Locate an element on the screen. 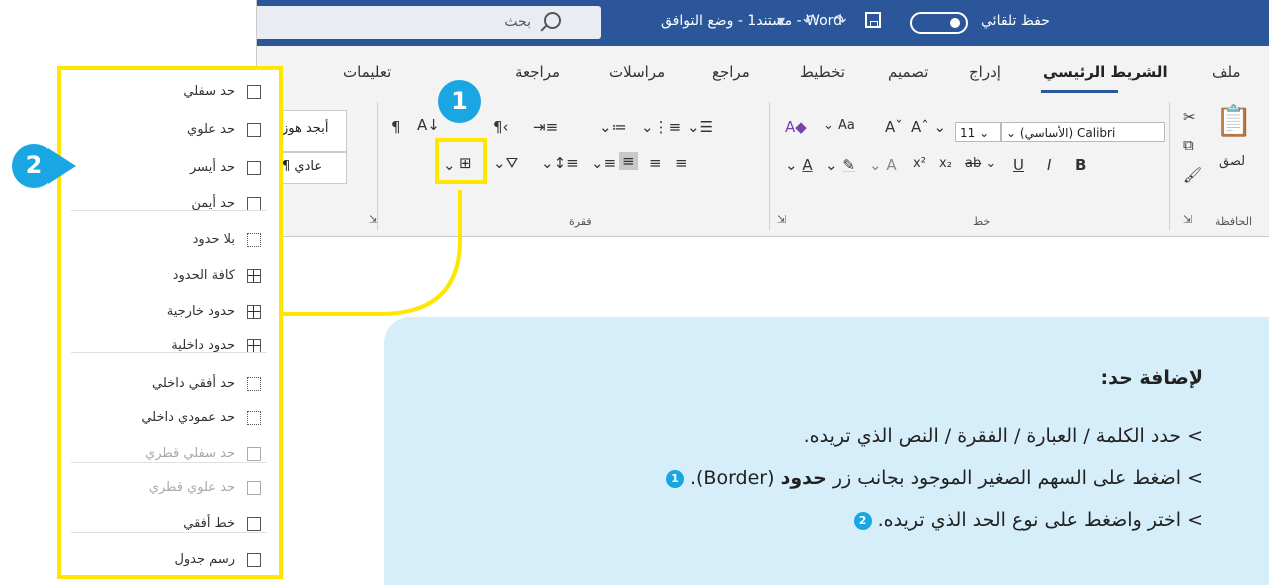 The image size is (1269, 585). search-box: بحث is located at coordinates (429, 22).